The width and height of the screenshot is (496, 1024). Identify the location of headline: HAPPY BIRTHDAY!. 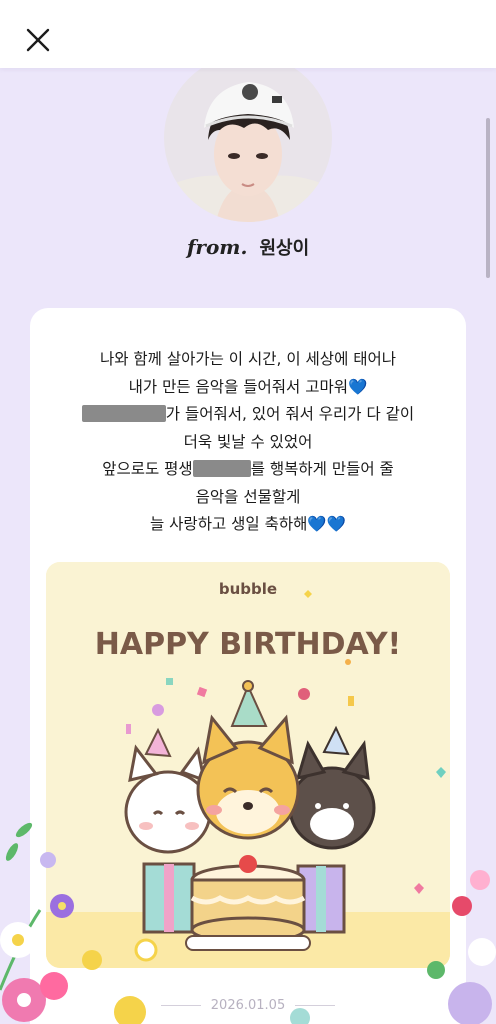
(248, 644).